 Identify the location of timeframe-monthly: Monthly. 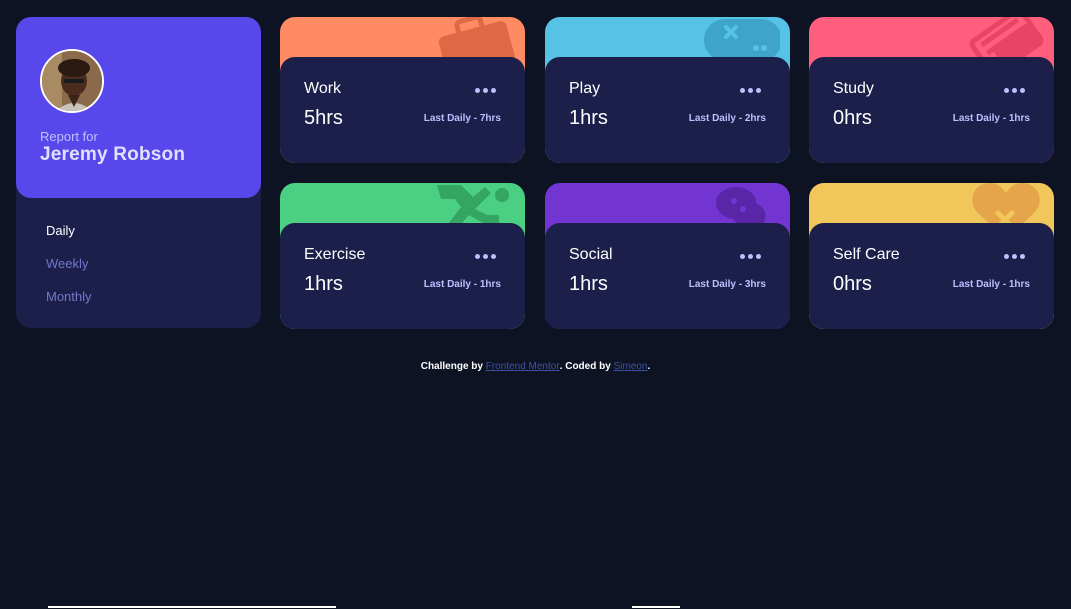
(69, 305).